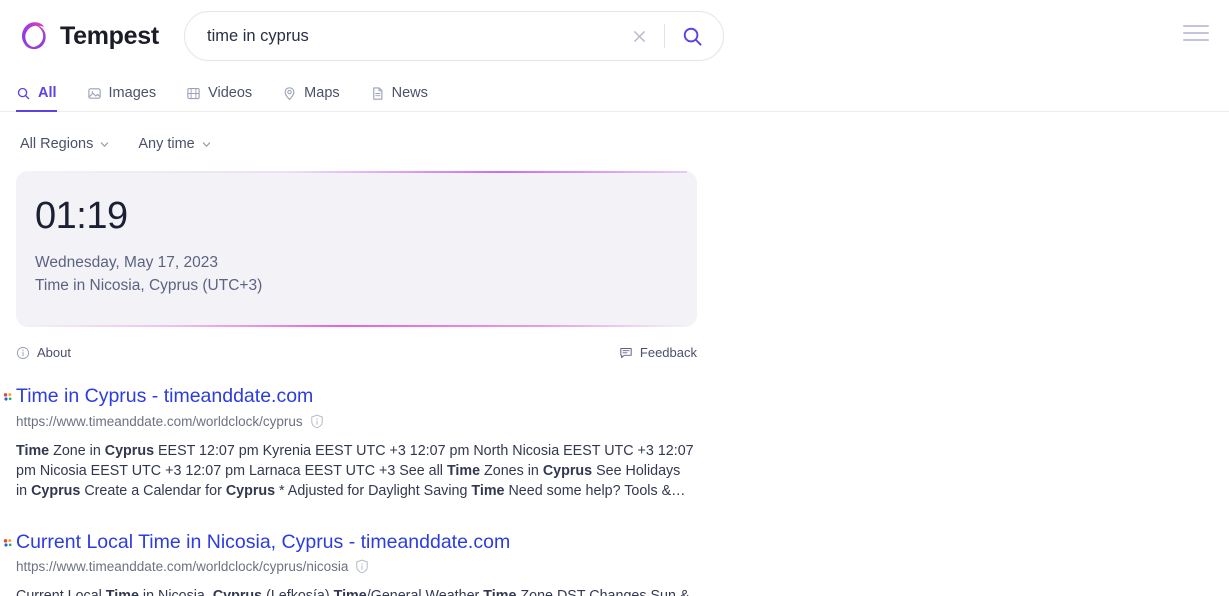 The height and width of the screenshot is (596, 1229). I want to click on search-divider, so click(664, 36).